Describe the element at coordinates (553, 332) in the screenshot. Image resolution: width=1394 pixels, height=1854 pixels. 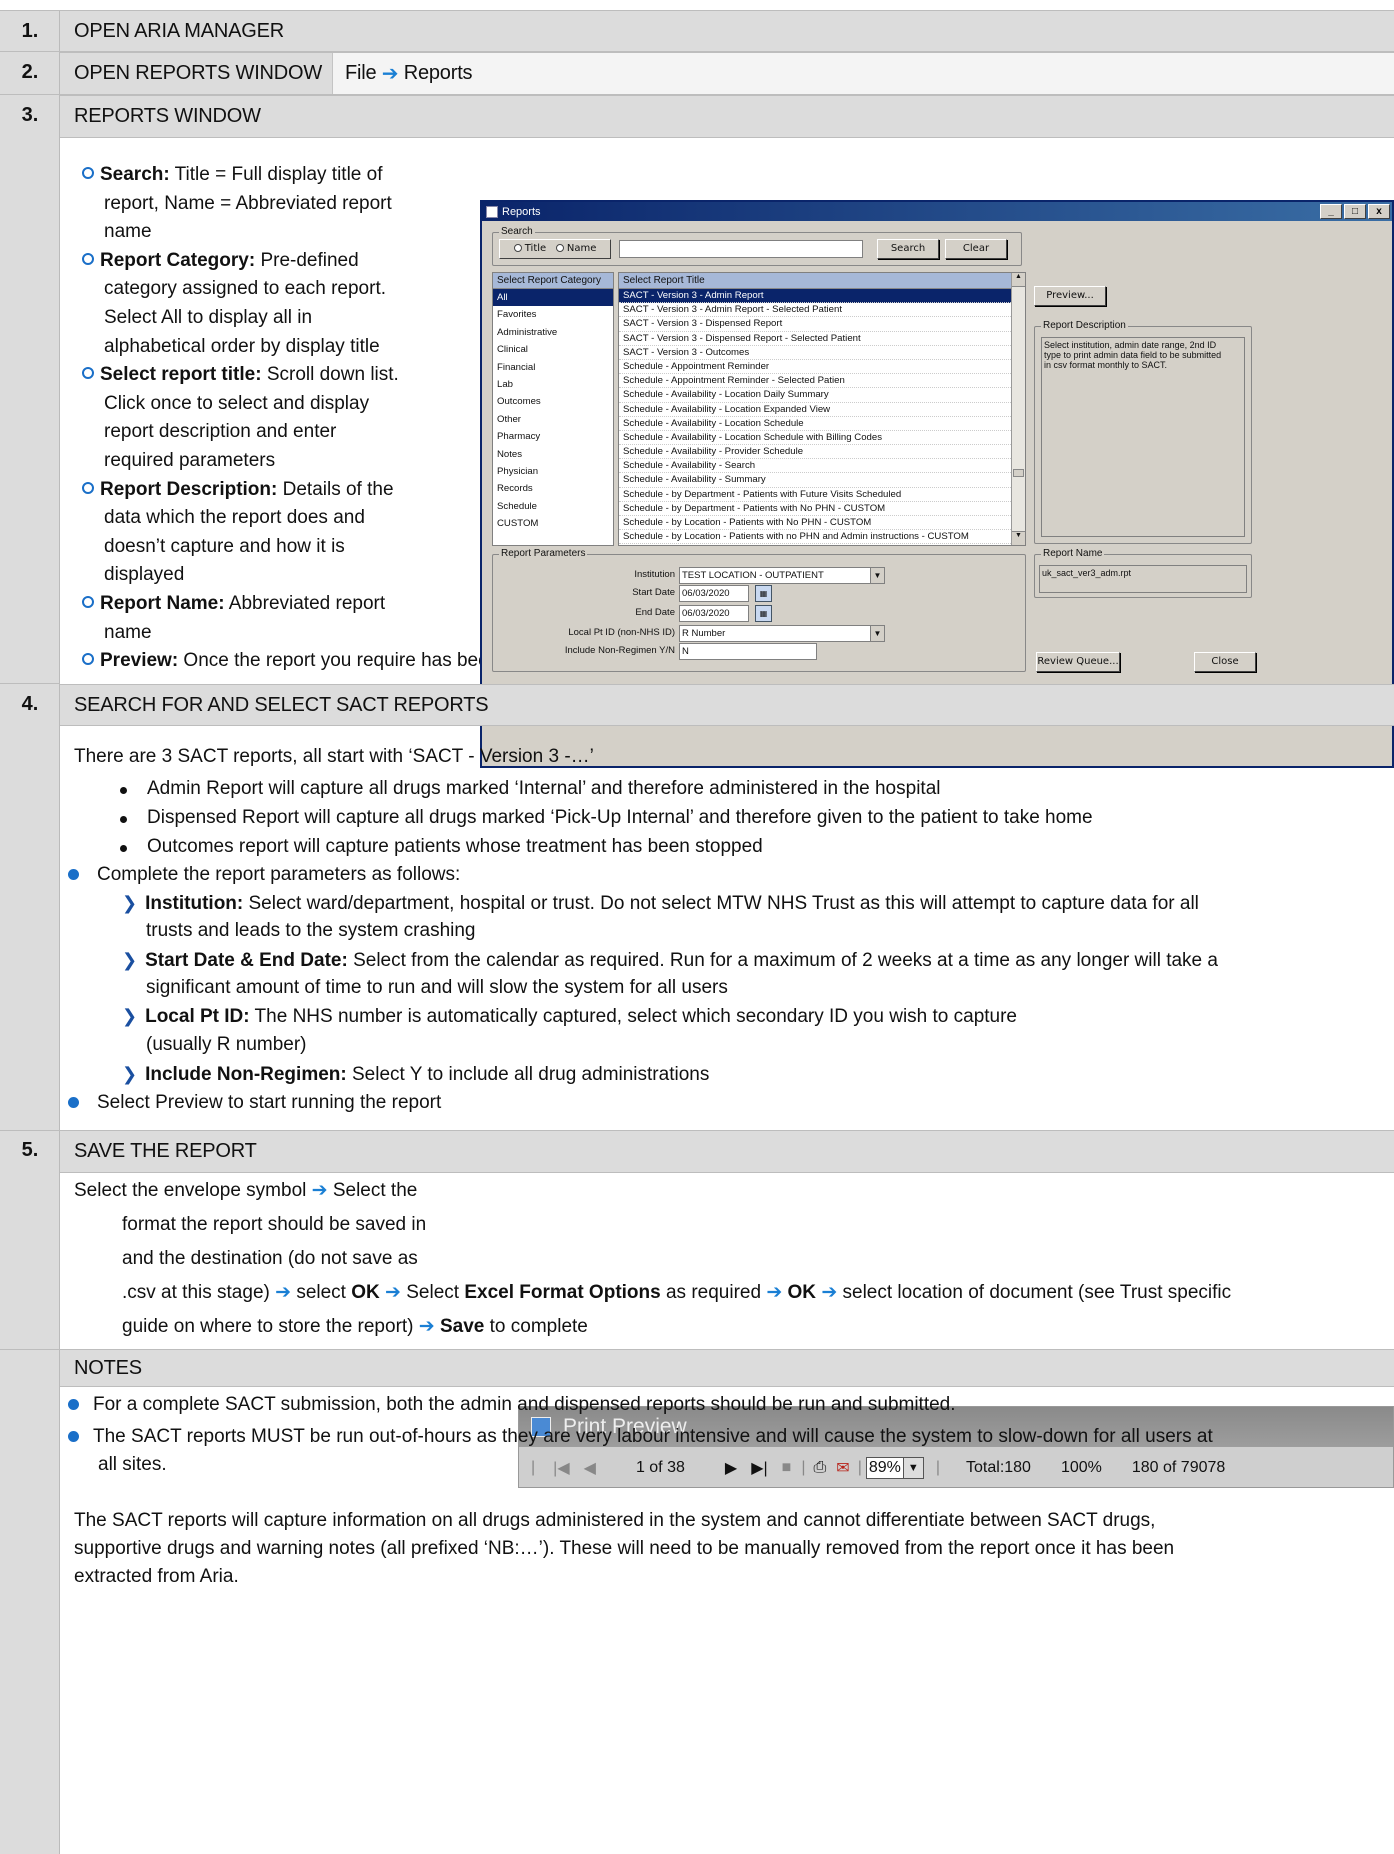
I see `category-item: Administrative` at that location.